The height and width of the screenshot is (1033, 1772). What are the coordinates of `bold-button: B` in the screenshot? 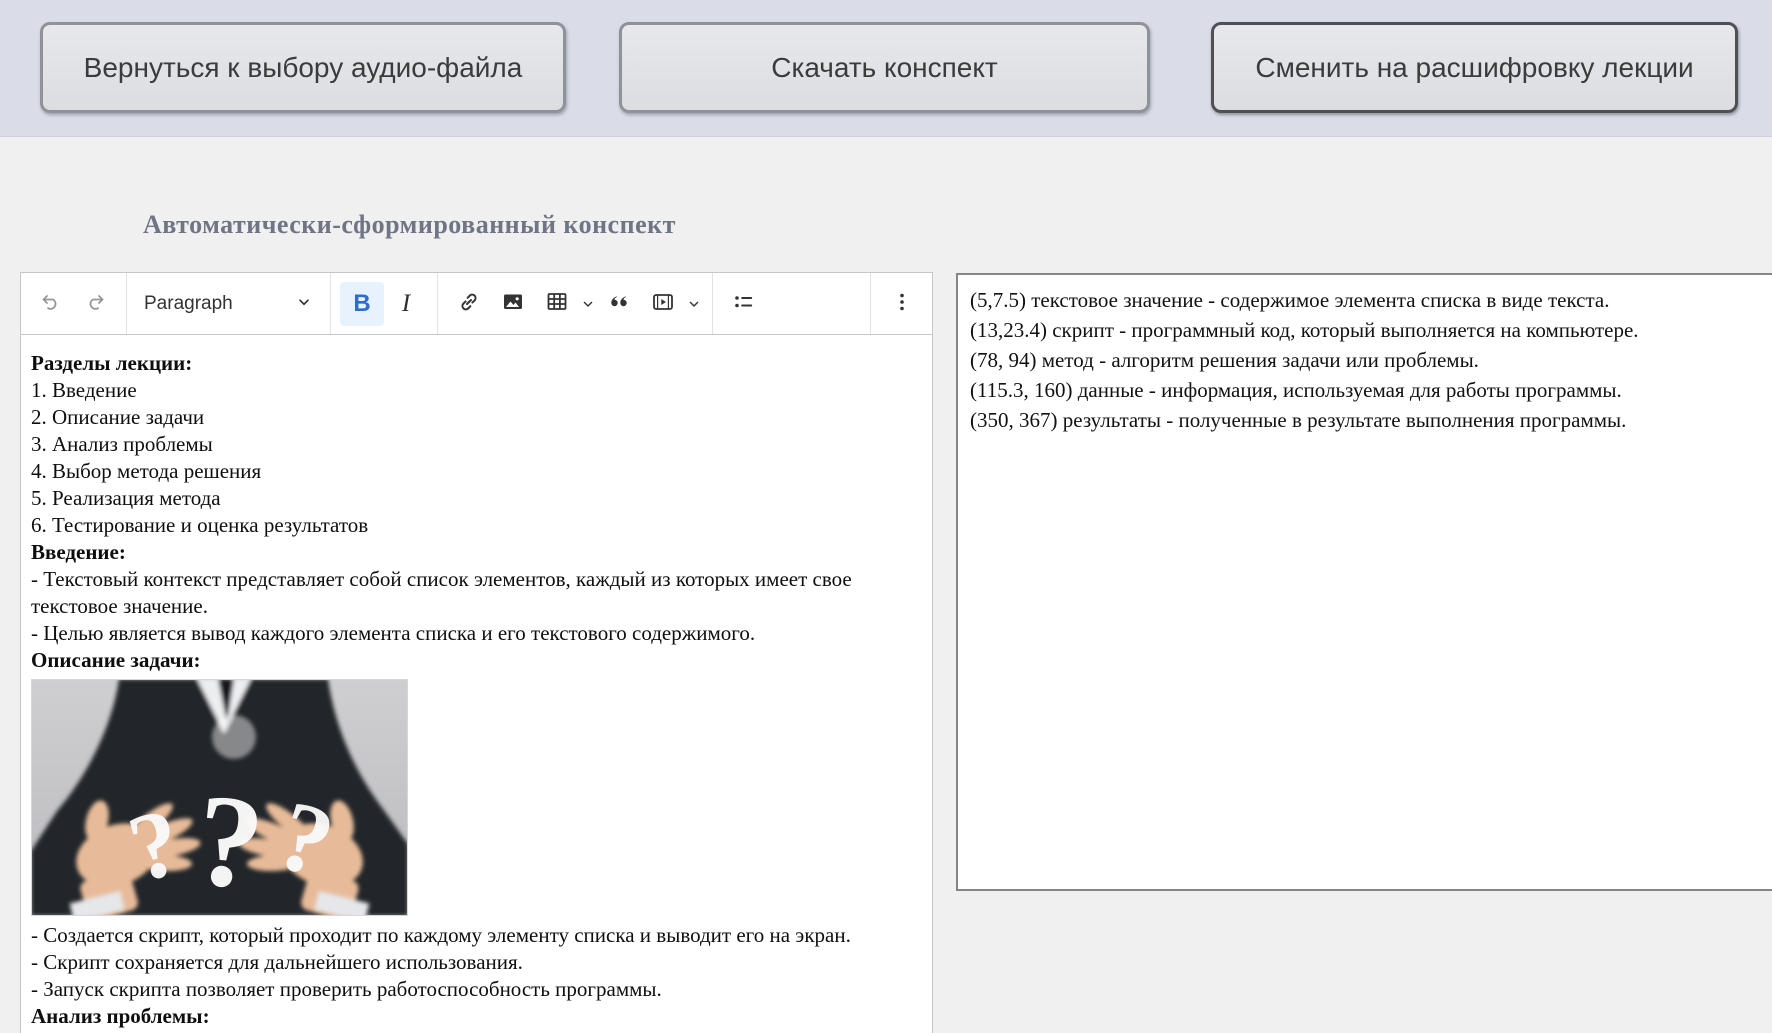 It's located at (362, 303).